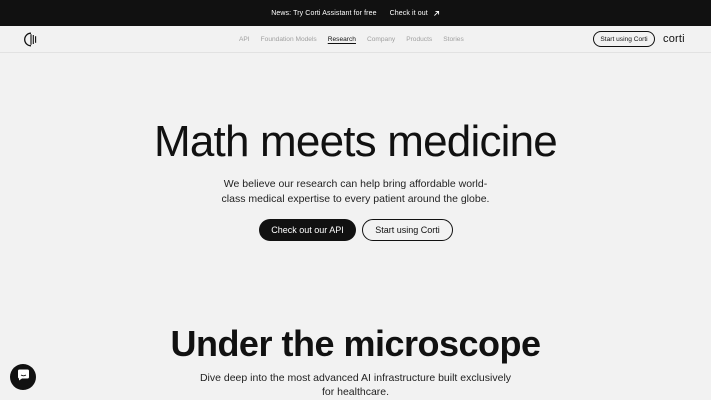  I want to click on announcement-cta-link: Check it out, so click(415, 13).